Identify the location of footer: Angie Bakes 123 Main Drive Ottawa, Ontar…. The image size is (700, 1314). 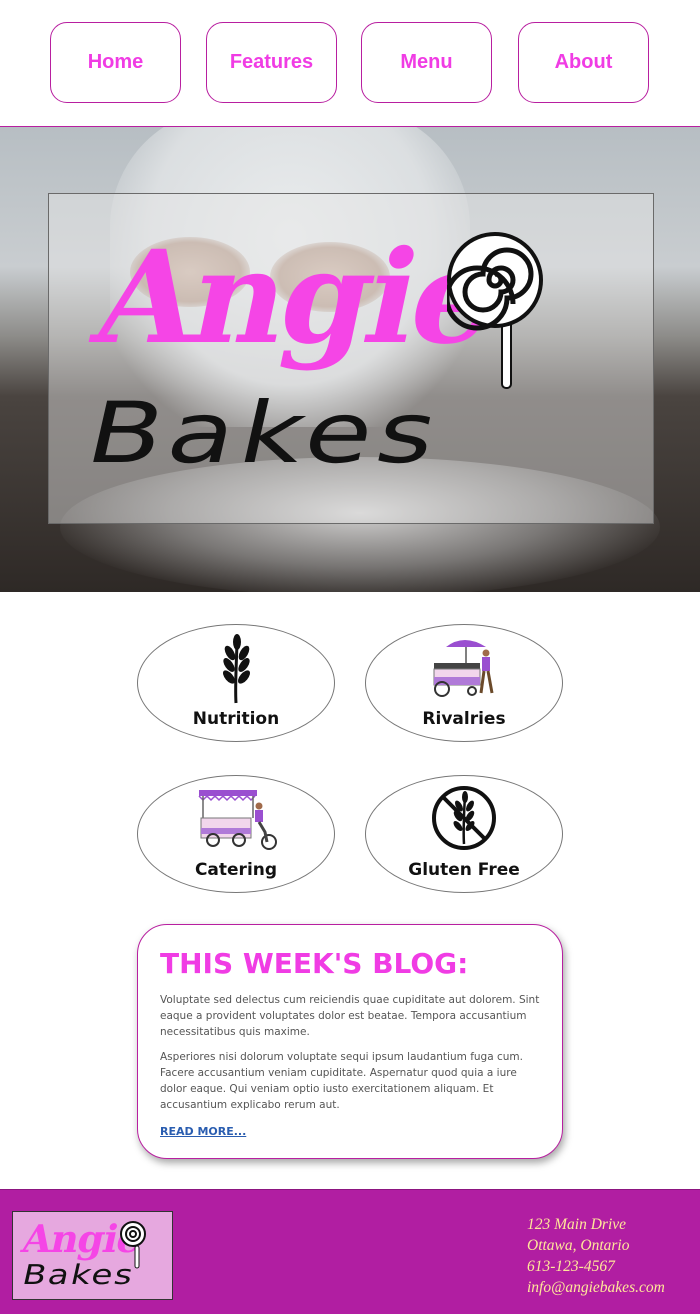
(350, 1251).